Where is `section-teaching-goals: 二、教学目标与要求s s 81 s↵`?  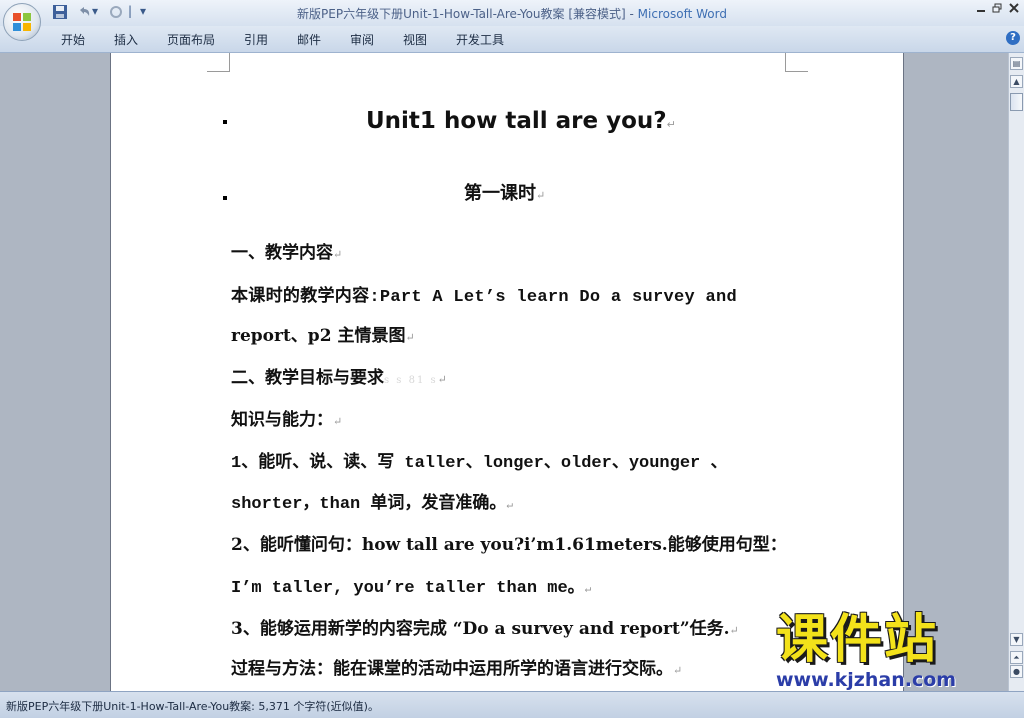 section-teaching-goals: 二、教学目标与要求s s 81 s↵ is located at coordinates (339, 375).